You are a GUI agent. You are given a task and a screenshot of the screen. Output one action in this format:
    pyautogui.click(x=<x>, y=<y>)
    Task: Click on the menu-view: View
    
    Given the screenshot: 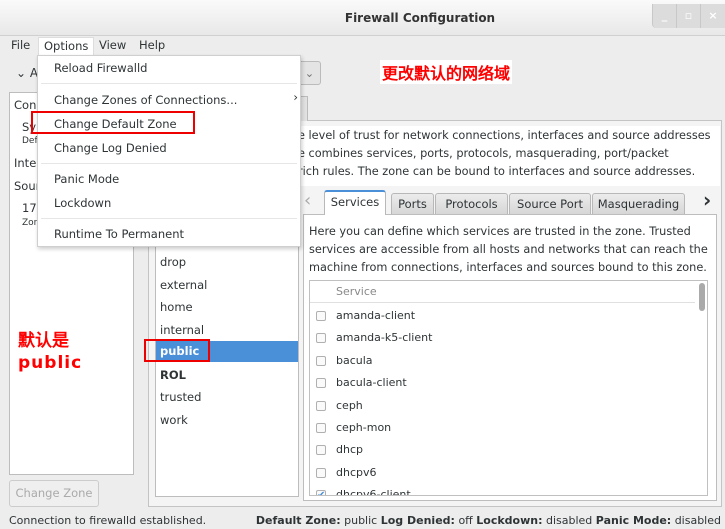 What is the action you would take?
    pyautogui.click(x=112, y=46)
    